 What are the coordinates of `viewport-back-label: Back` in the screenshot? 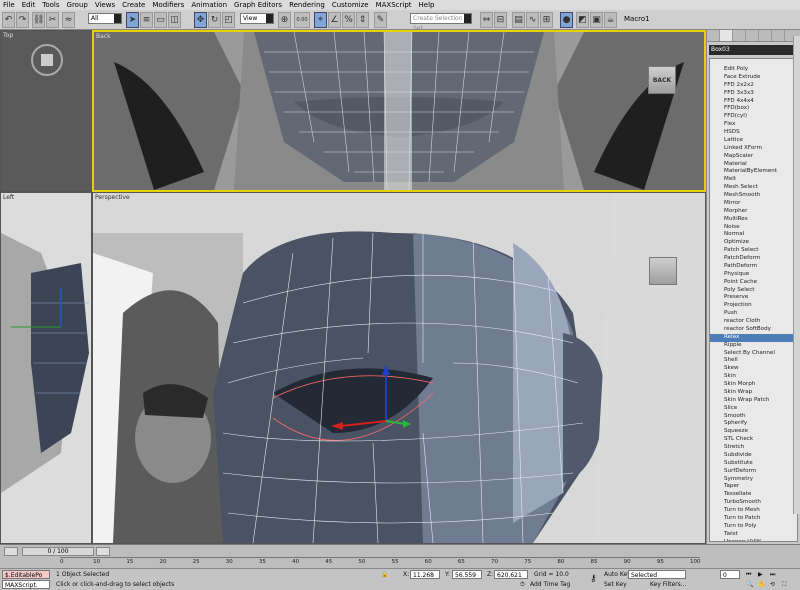 It's located at (103, 36).